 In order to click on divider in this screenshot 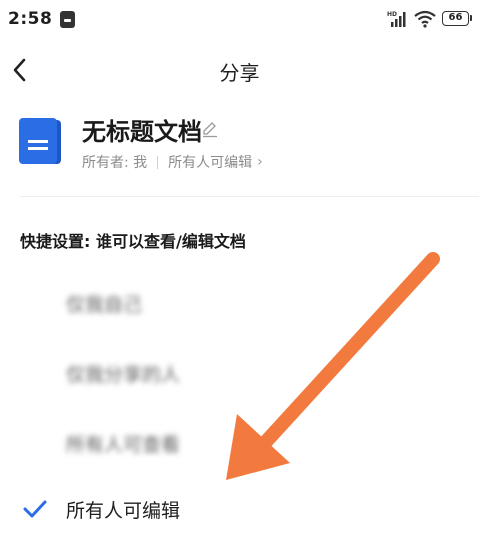, I will do `click(249, 196)`.